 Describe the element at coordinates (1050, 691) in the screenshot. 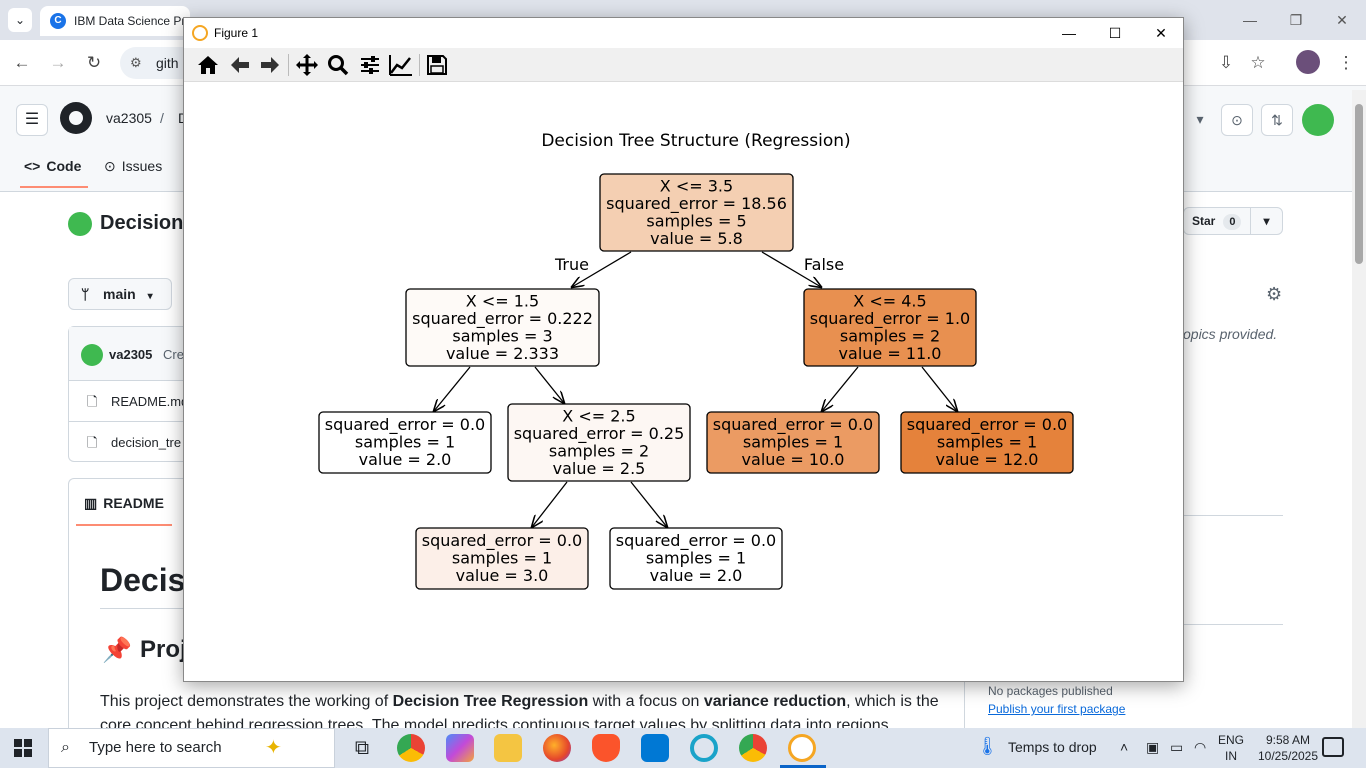

I see `packages-text: No packages published` at that location.